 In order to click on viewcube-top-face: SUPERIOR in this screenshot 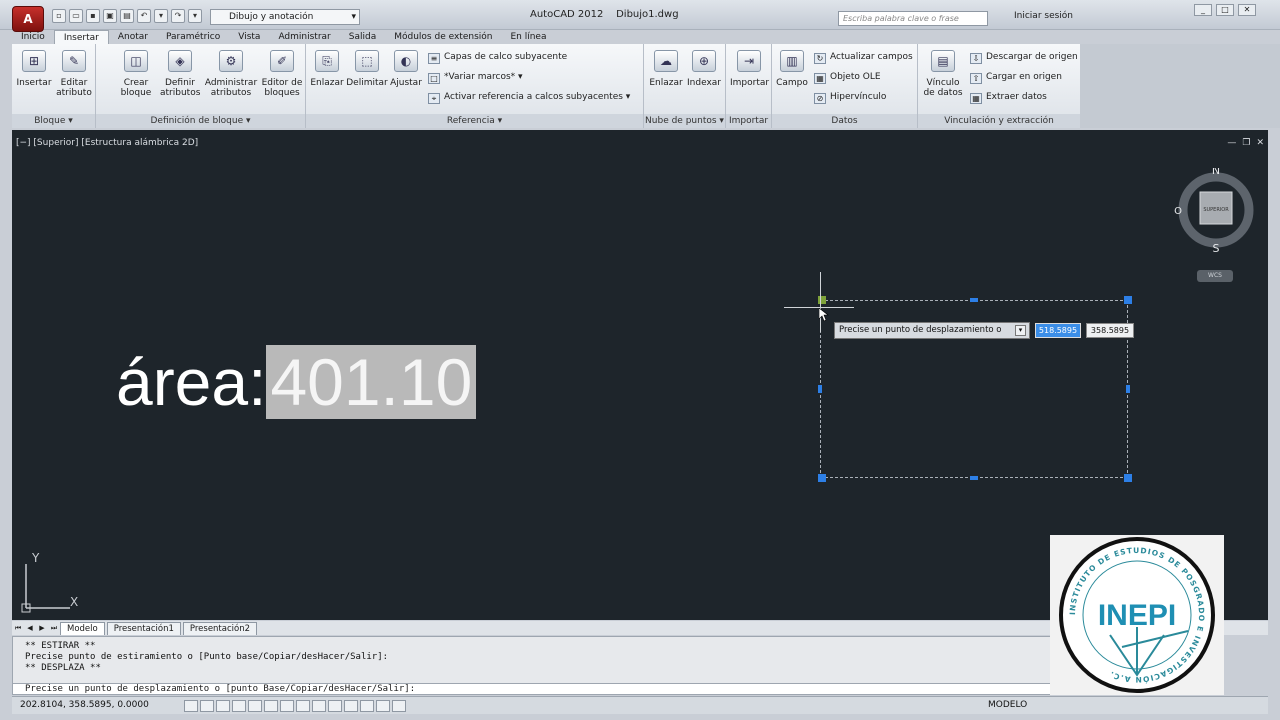, I will do `click(1216, 210)`.